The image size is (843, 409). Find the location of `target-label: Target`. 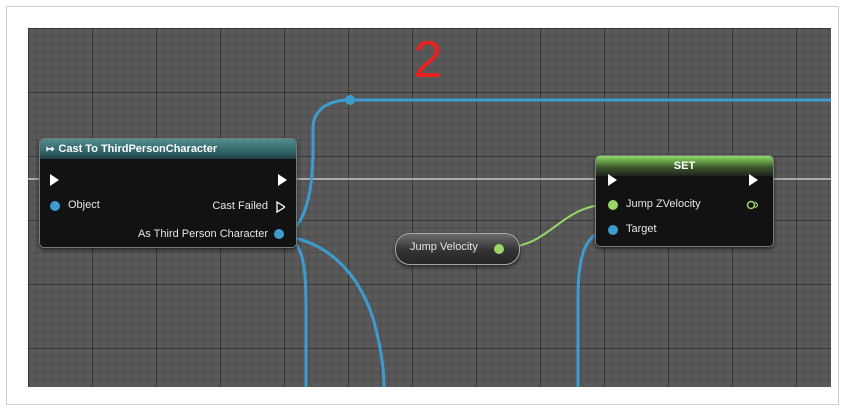

target-label: Target is located at coordinates (641, 229).